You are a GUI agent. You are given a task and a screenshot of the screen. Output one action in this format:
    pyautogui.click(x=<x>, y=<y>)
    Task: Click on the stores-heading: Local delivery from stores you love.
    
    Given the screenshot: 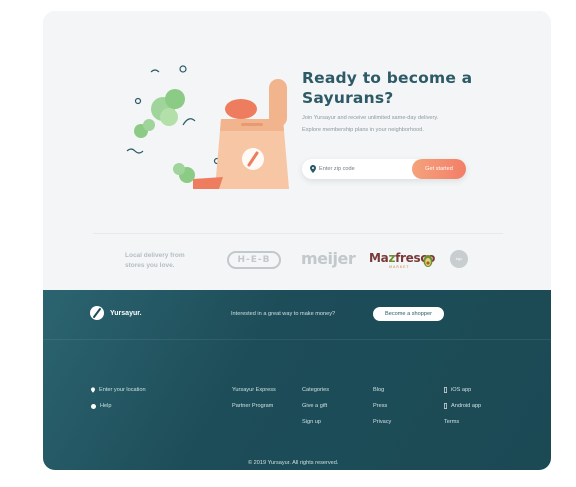 What is the action you would take?
    pyautogui.click(x=165, y=261)
    